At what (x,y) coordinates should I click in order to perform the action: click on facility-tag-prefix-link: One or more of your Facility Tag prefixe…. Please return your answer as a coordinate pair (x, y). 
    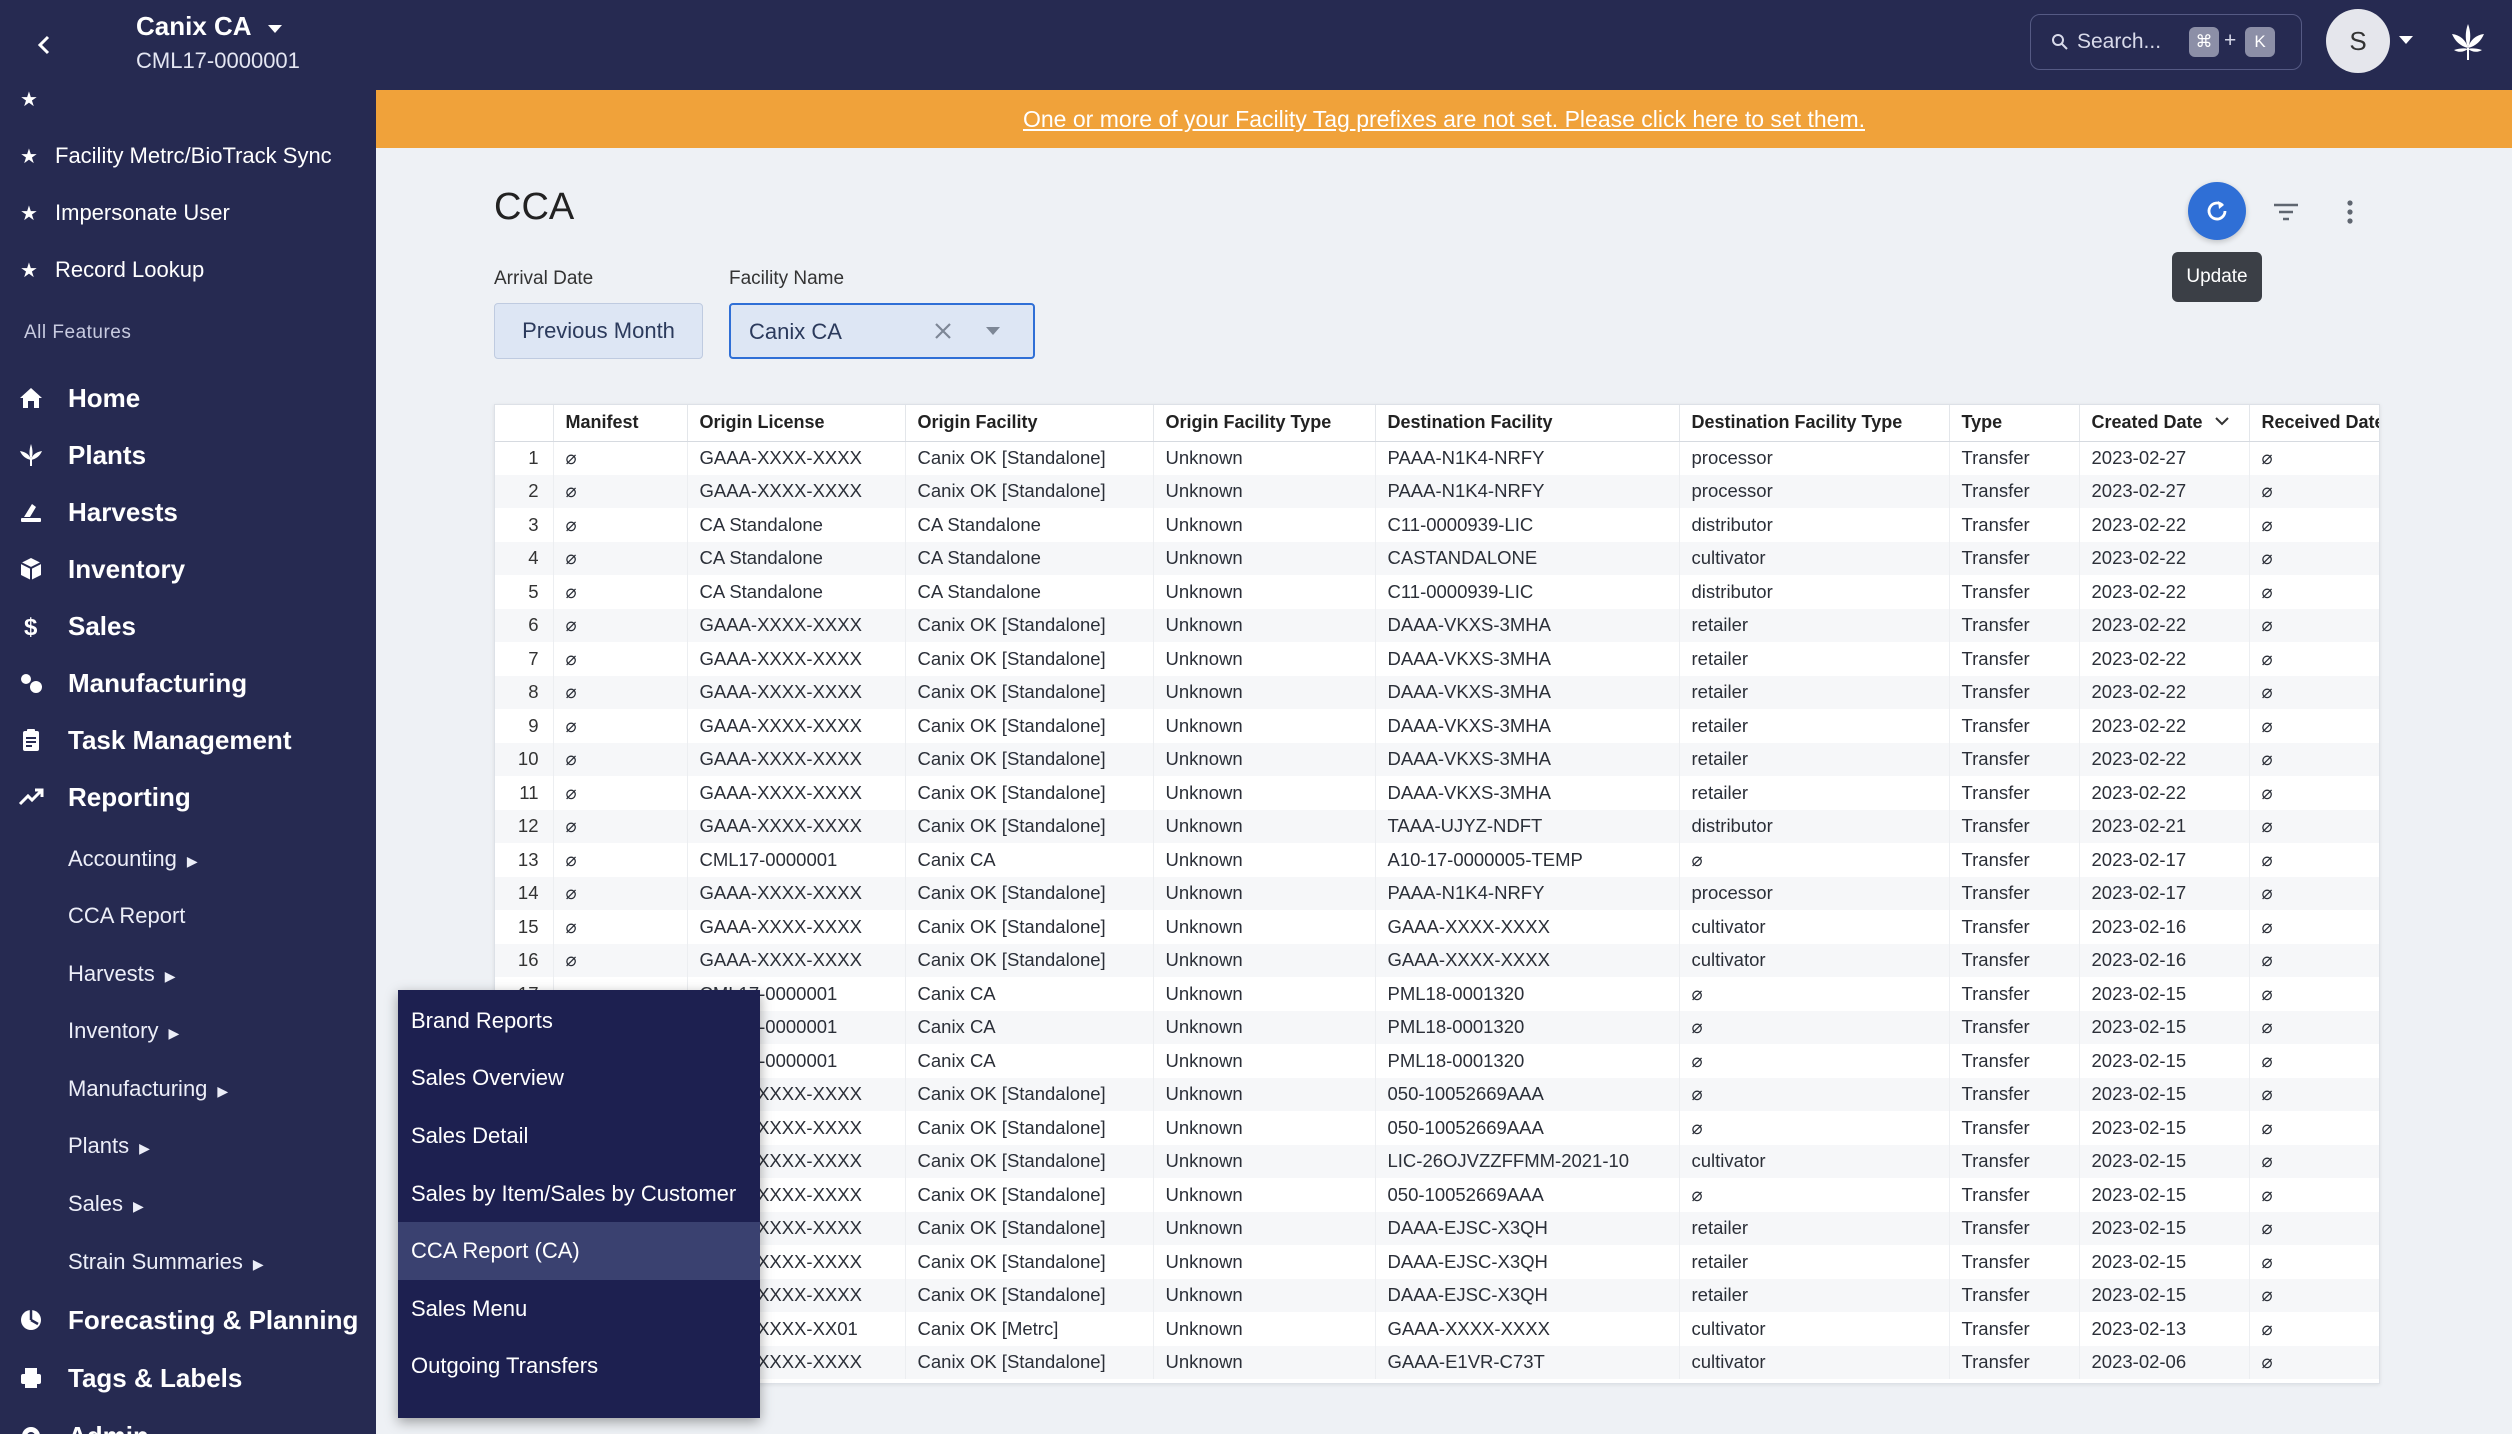
    Looking at the image, I should click on (1444, 119).